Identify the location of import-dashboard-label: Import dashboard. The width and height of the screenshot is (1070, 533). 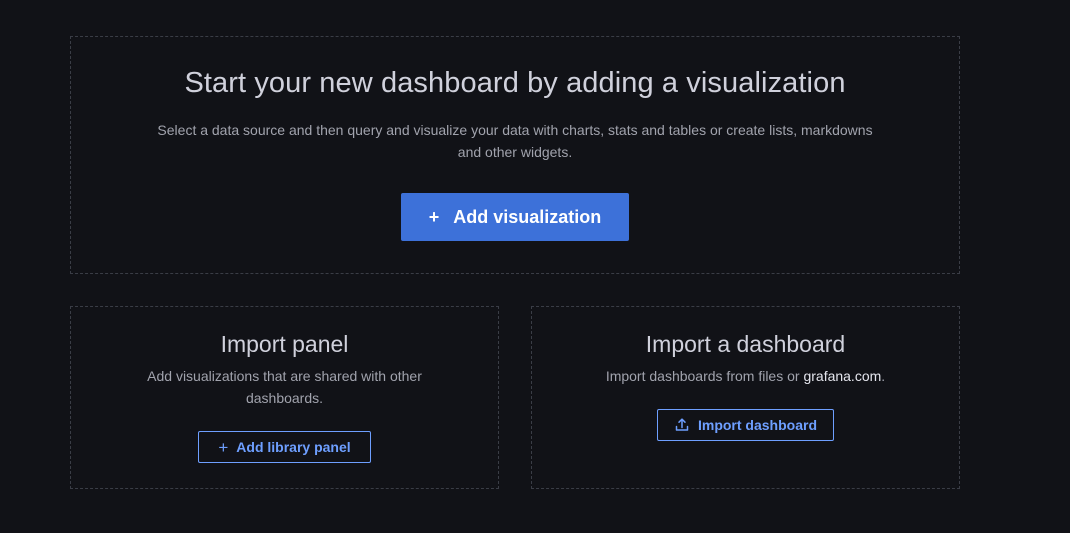
(757, 425).